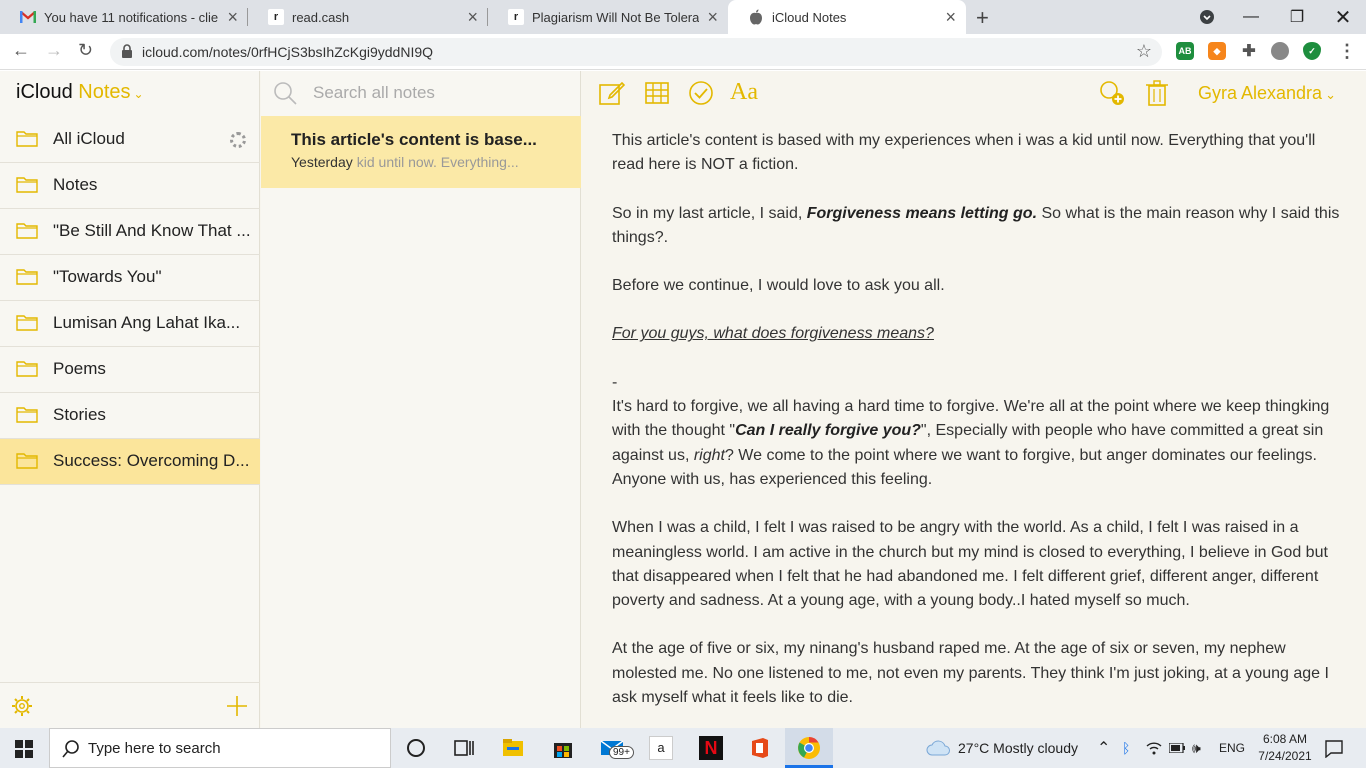 The width and height of the screenshot is (1366, 768). I want to click on language-indicator: ENG, so click(1232, 748).